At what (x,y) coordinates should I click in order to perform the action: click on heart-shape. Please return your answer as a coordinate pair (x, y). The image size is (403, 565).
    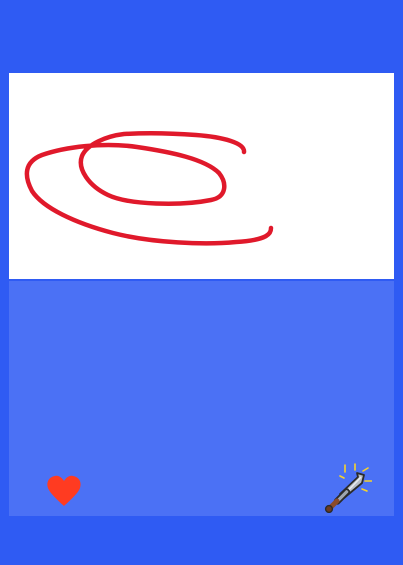
    Looking at the image, I should click on (64, 490).